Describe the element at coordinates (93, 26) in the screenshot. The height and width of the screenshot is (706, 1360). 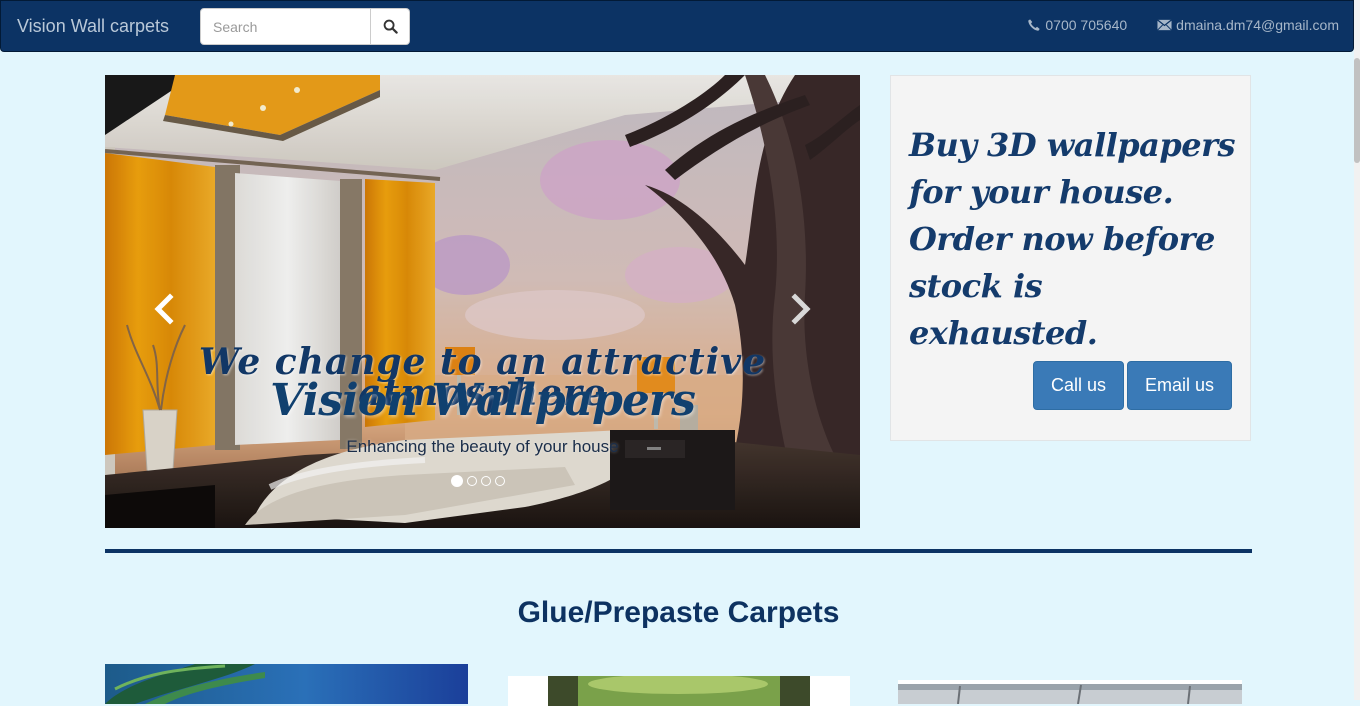
I see `brand-link: Vision Wall carpets` at that location.